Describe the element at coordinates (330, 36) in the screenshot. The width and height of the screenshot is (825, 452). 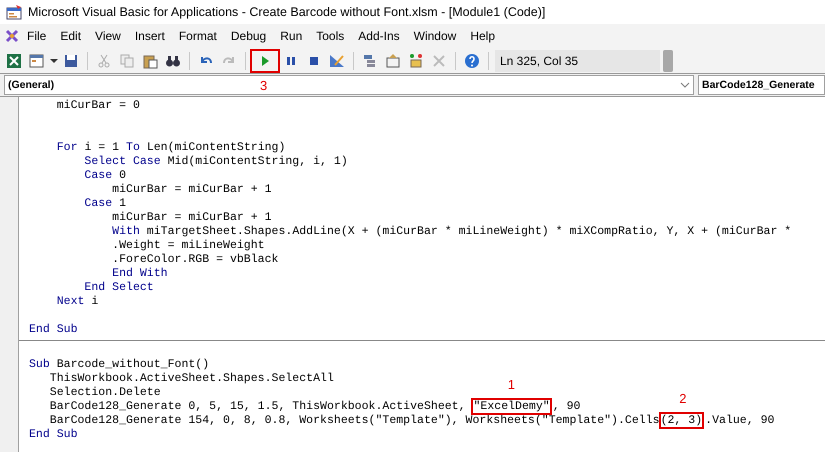
I see `menu-item: Tools` at that location.